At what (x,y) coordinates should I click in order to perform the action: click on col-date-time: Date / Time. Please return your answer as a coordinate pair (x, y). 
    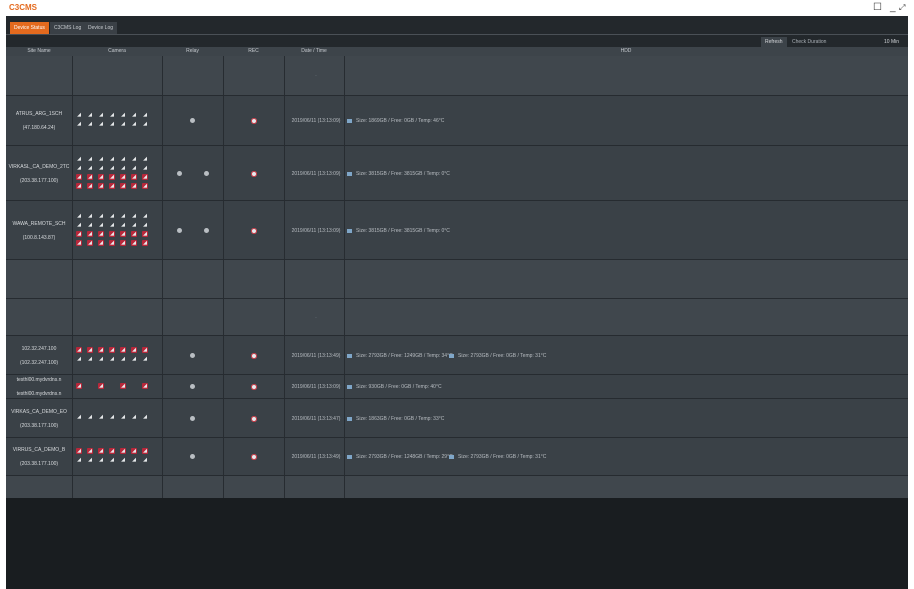
    Looking at the image, I should click on (314, 51).